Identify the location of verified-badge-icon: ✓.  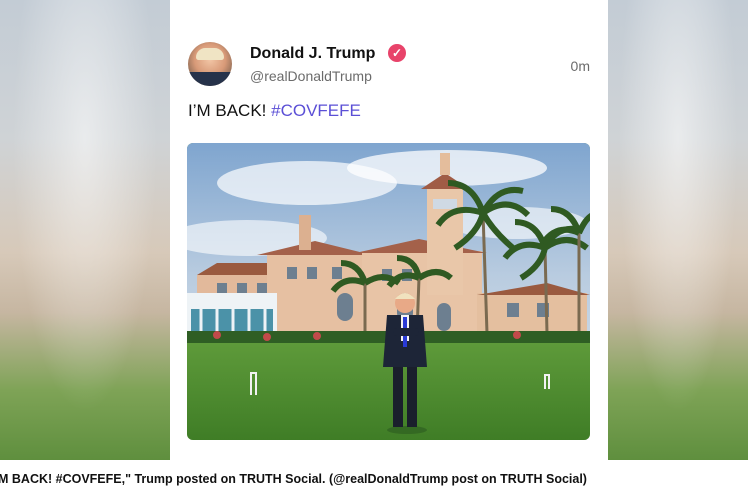
(397, 53).